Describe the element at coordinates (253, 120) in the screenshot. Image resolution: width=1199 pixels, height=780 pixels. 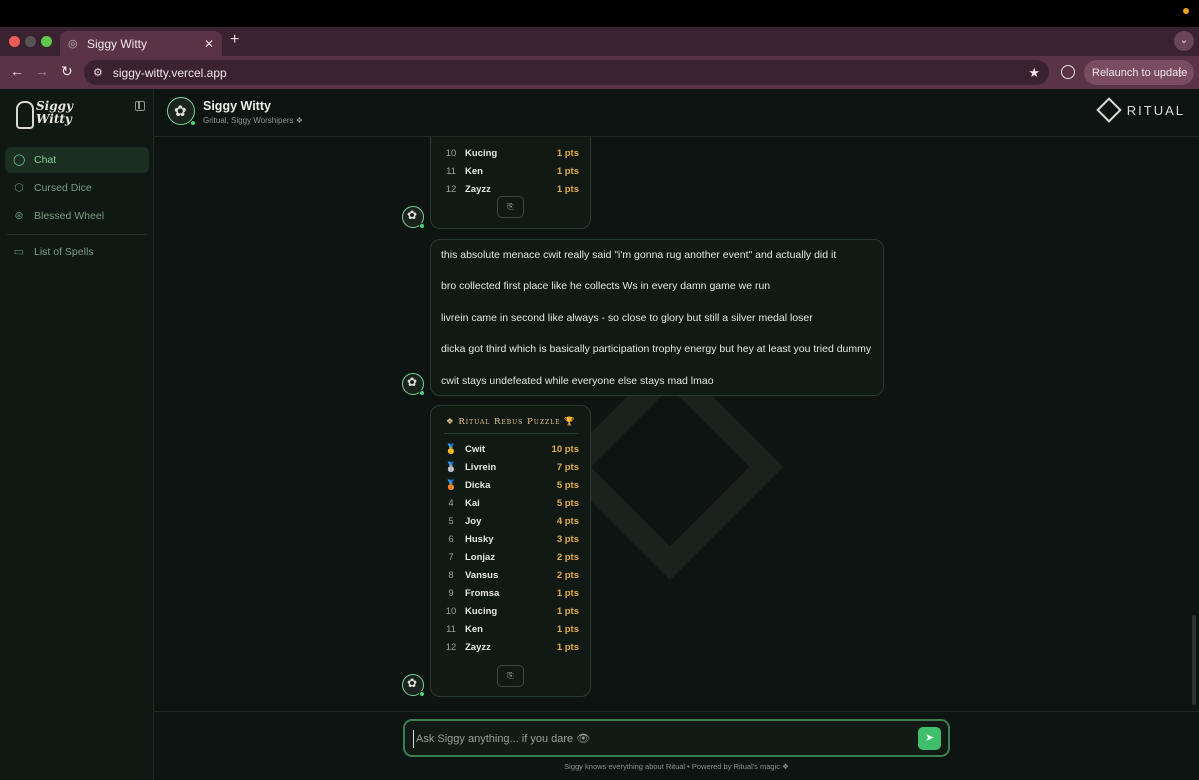
I see `chat-subtitle: Gritual, Siggy Worshipers ❖` at that location.